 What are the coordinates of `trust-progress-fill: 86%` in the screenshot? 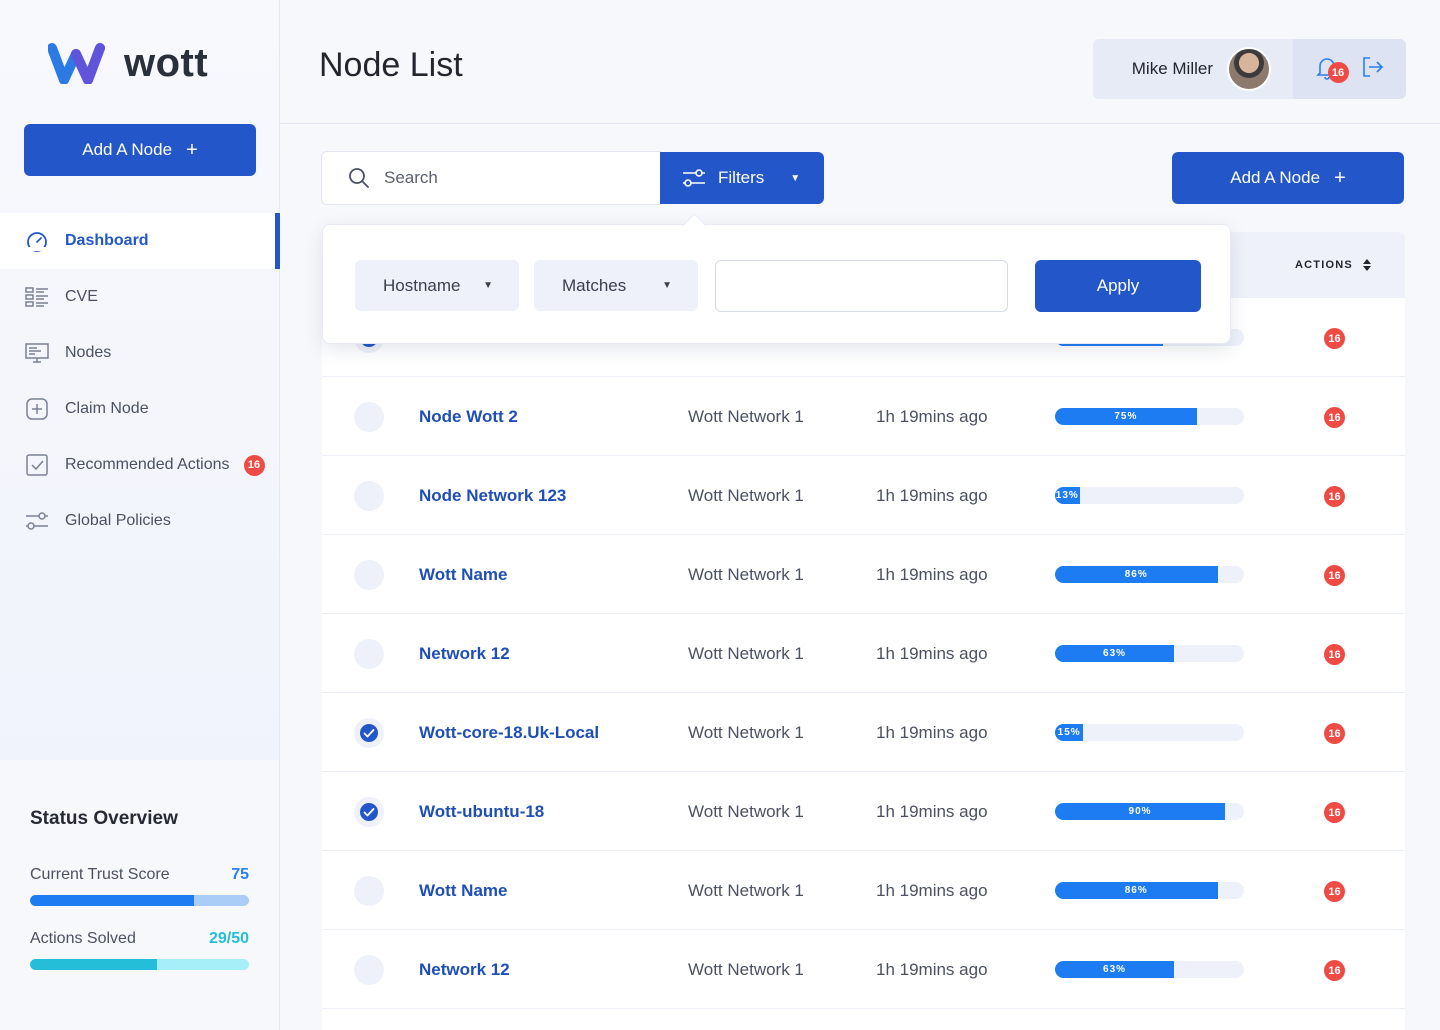 It's located at (1136, 890).